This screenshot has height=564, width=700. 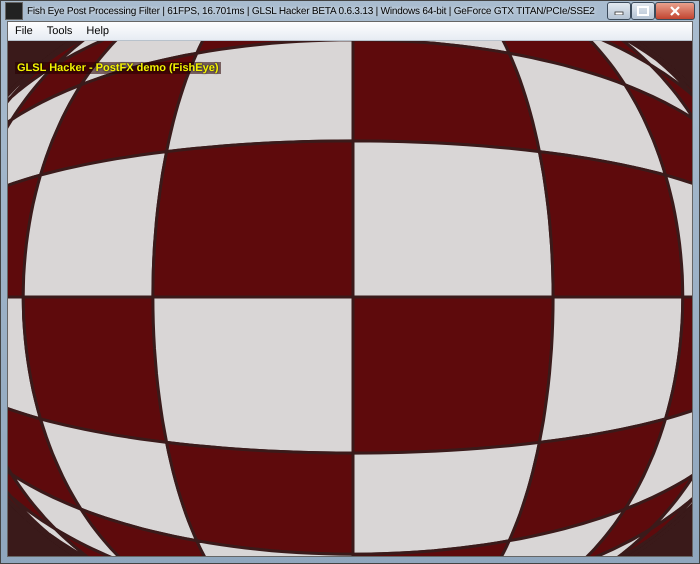 I want to click on menu-item: Help, so click(x=97, y=31).